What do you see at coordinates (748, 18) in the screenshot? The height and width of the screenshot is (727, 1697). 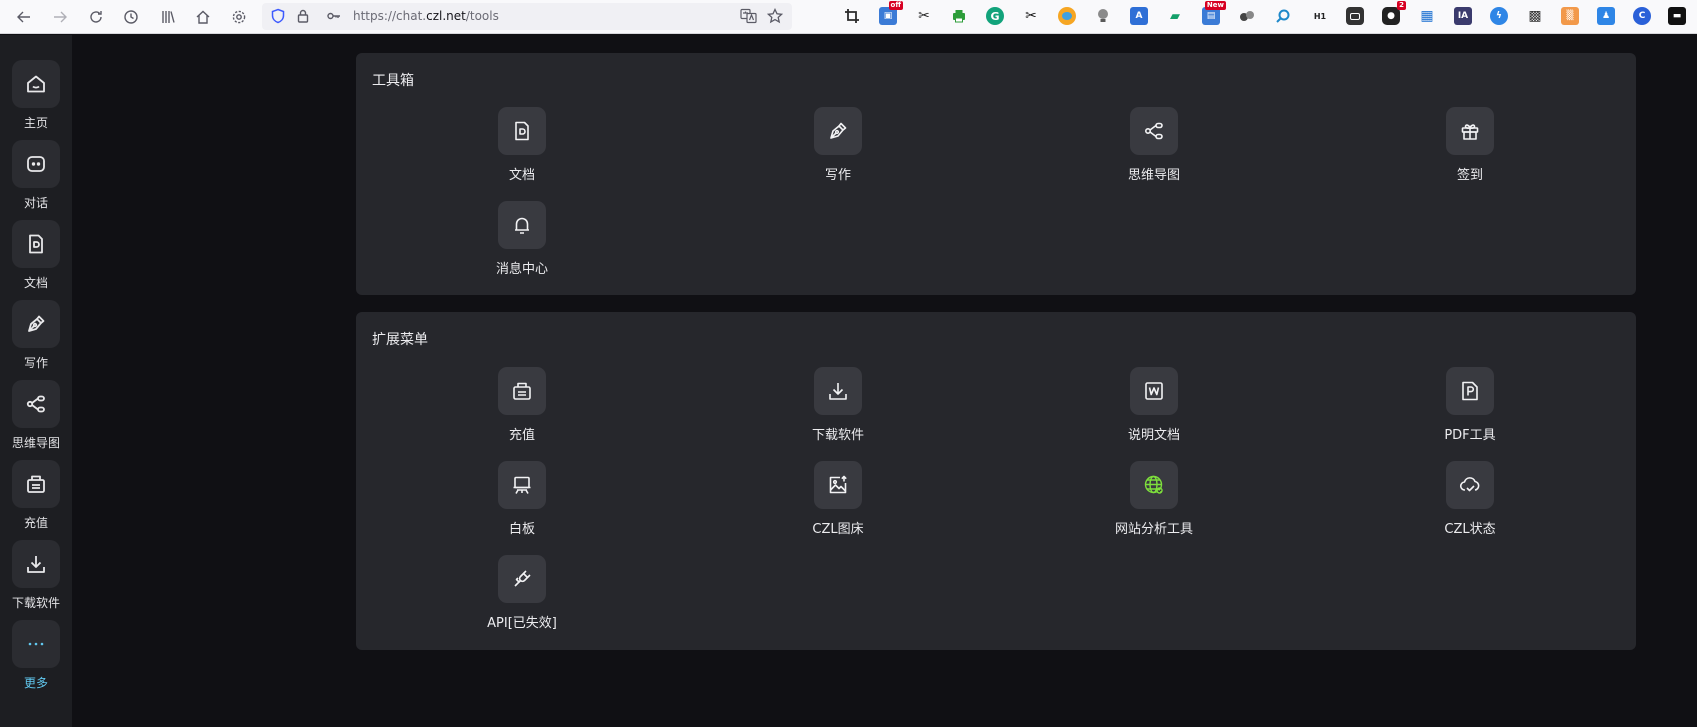 I see `translate-icon` at bounding box center [748, 18].